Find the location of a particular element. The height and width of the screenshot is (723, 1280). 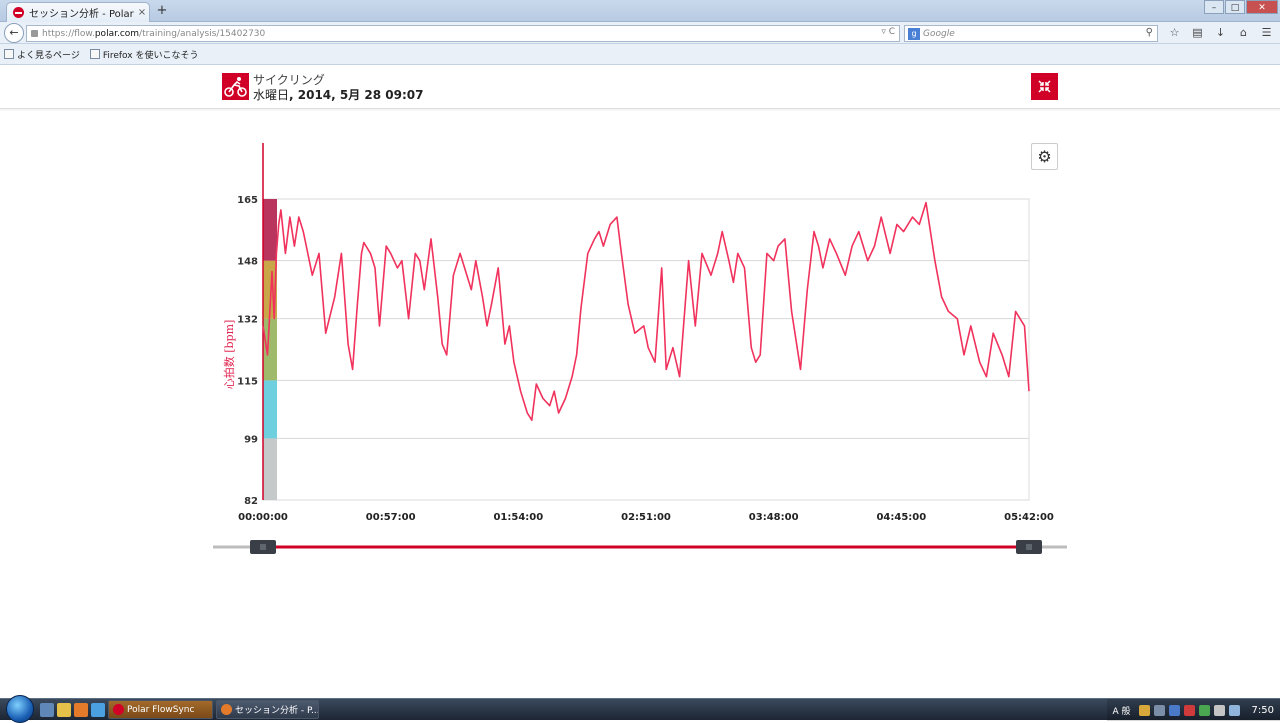

search-bar: g Google ⚲ is located at coordinates (1031, 33).